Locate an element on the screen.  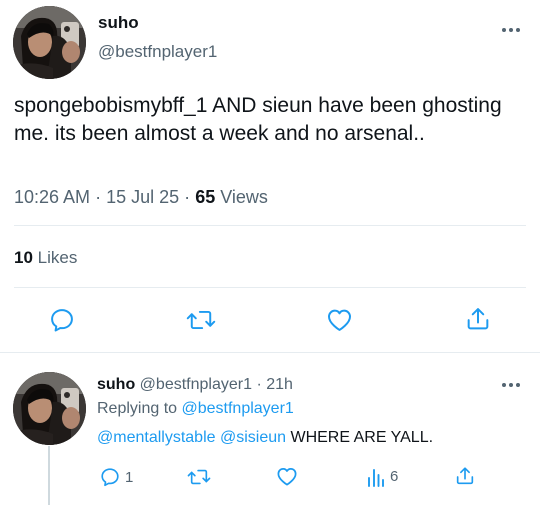
replying-to: Replying to @bestfnplayer1 is located at coordinates (195, 409).